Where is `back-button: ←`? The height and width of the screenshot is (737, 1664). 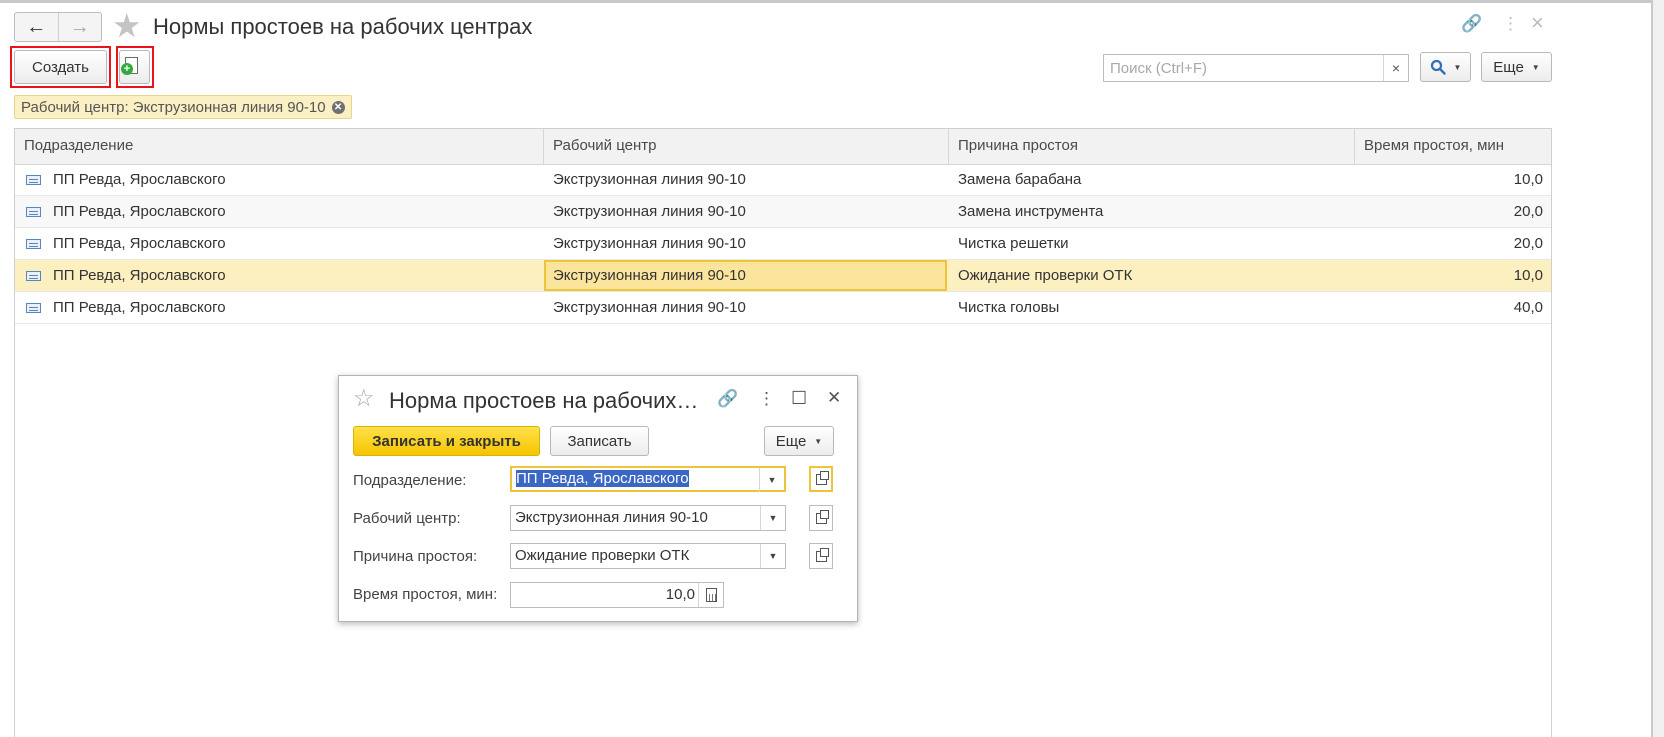 back-button: ← is located at coordinates (37, 27).